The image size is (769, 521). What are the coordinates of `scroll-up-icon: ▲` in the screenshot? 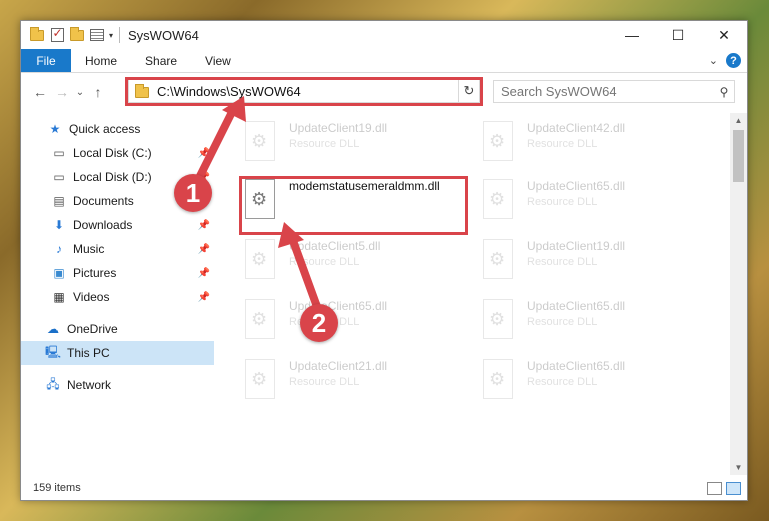 It's located at (738, 120).